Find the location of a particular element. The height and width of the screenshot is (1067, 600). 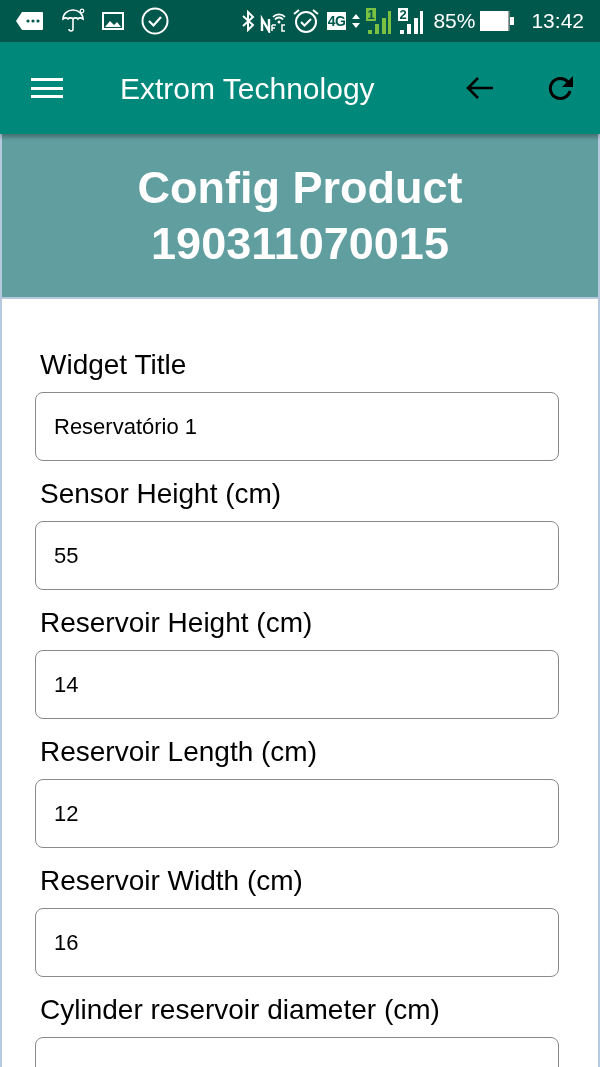

back-arrow-icon is located at coordinates (480, 88).